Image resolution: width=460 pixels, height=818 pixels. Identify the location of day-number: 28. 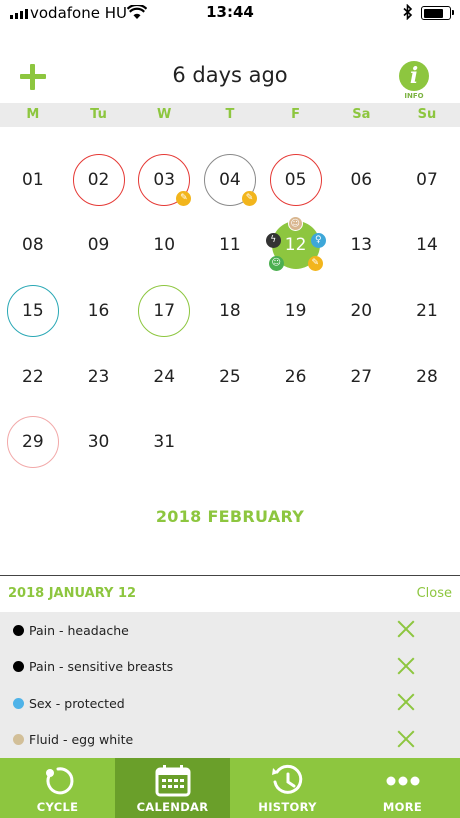
(427, 376).